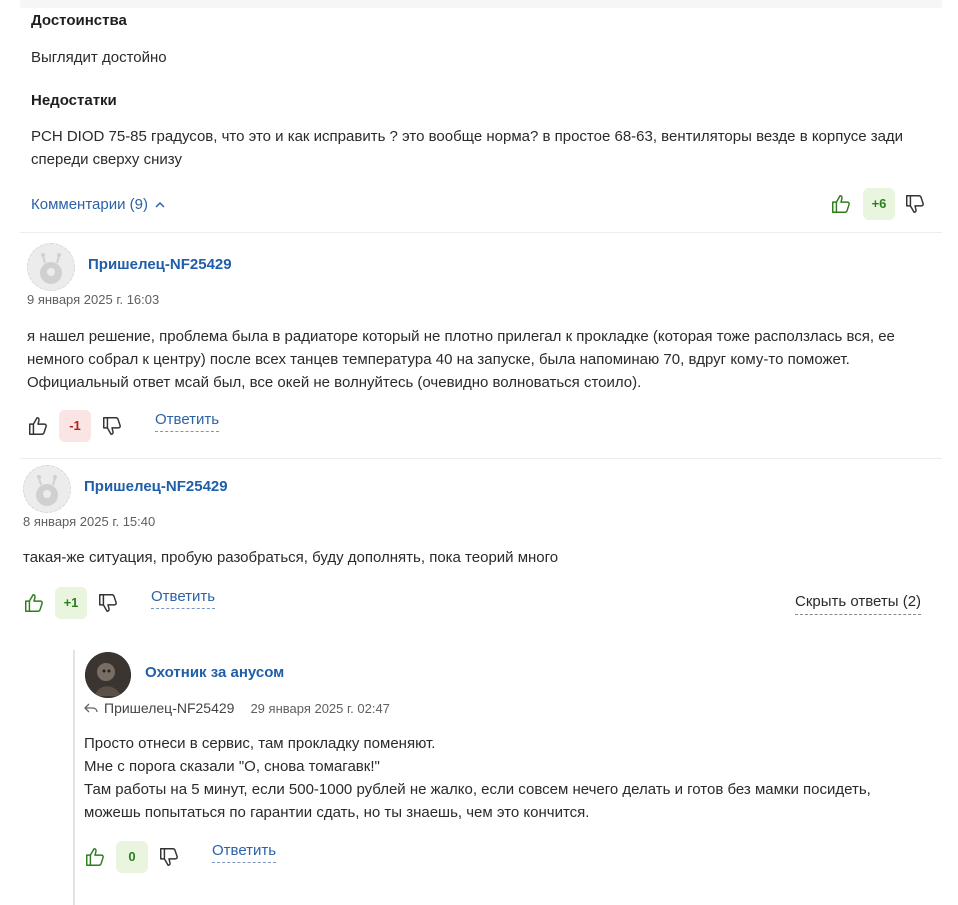  What do you see at coordinates (106, 159) in the screenshot?
I see `cons-text-line2: спереди сверху снизу` at bounding box center [106, 159].